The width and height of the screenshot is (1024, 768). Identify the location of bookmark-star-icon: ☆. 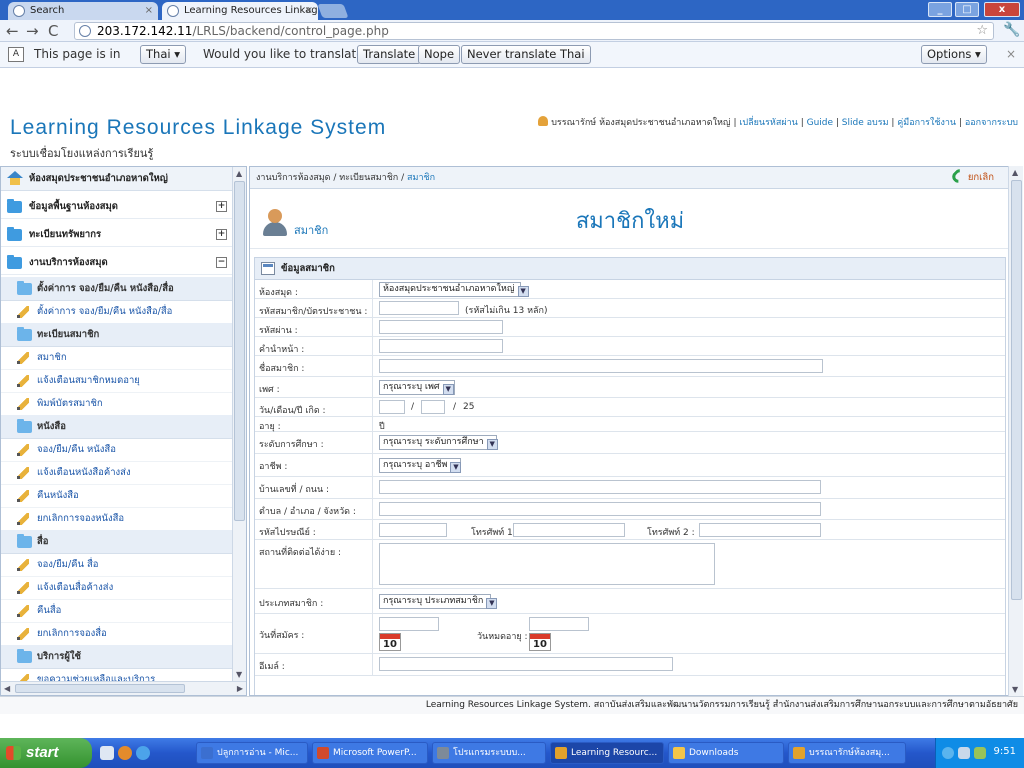
(982, 31).